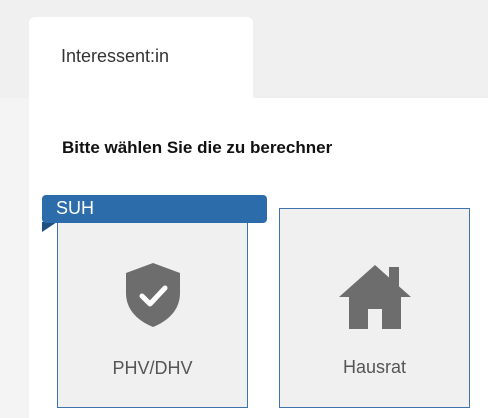 Image resolution: width=488 pixels, height=418 pixels. I want to click on product-label-phv-dhv: PHV/DHV, so click(152, 368).